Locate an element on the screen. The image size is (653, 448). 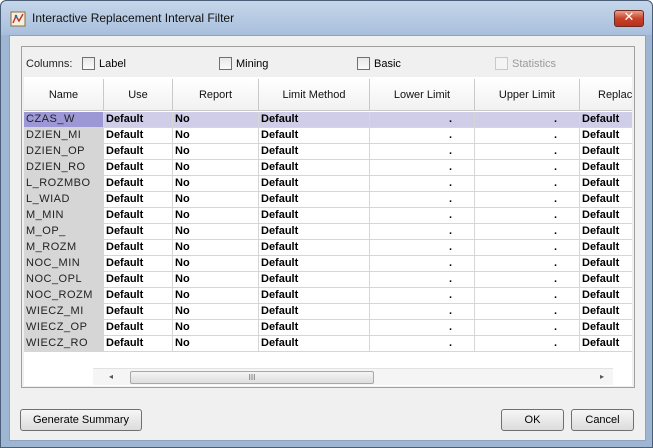
table-row: NOC_OPL Default No Default.. Default is located at coordinates (328, 280).